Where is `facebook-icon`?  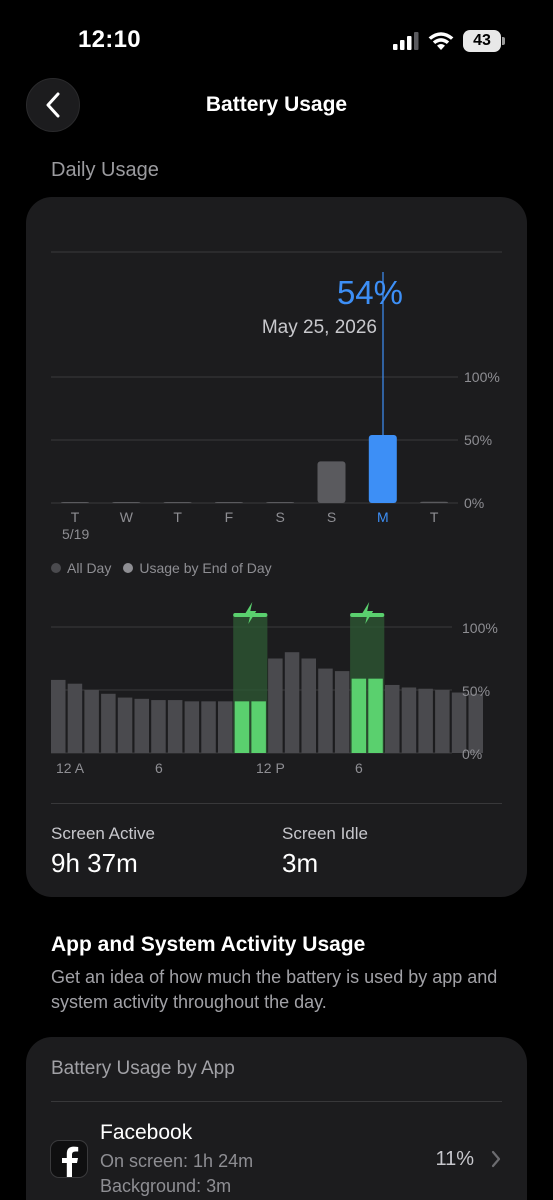
facebook-icon is located at coordinates (69, 1159).